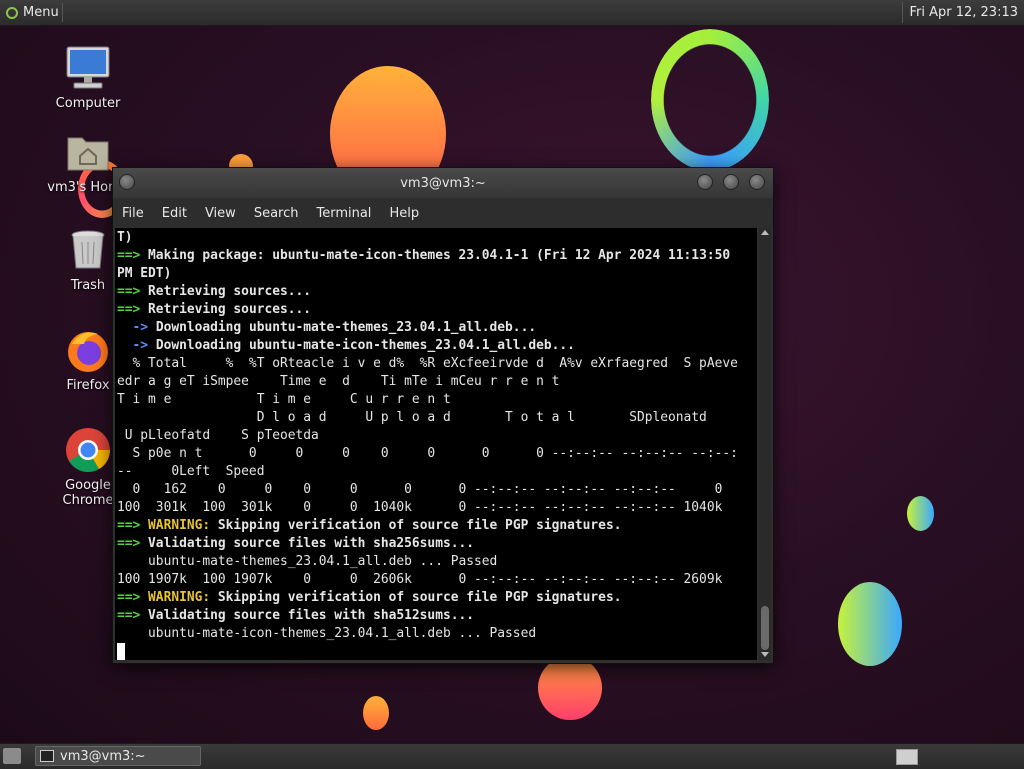  I want to click on terminal-line: -- 0Left Speed, so click(190, 472).